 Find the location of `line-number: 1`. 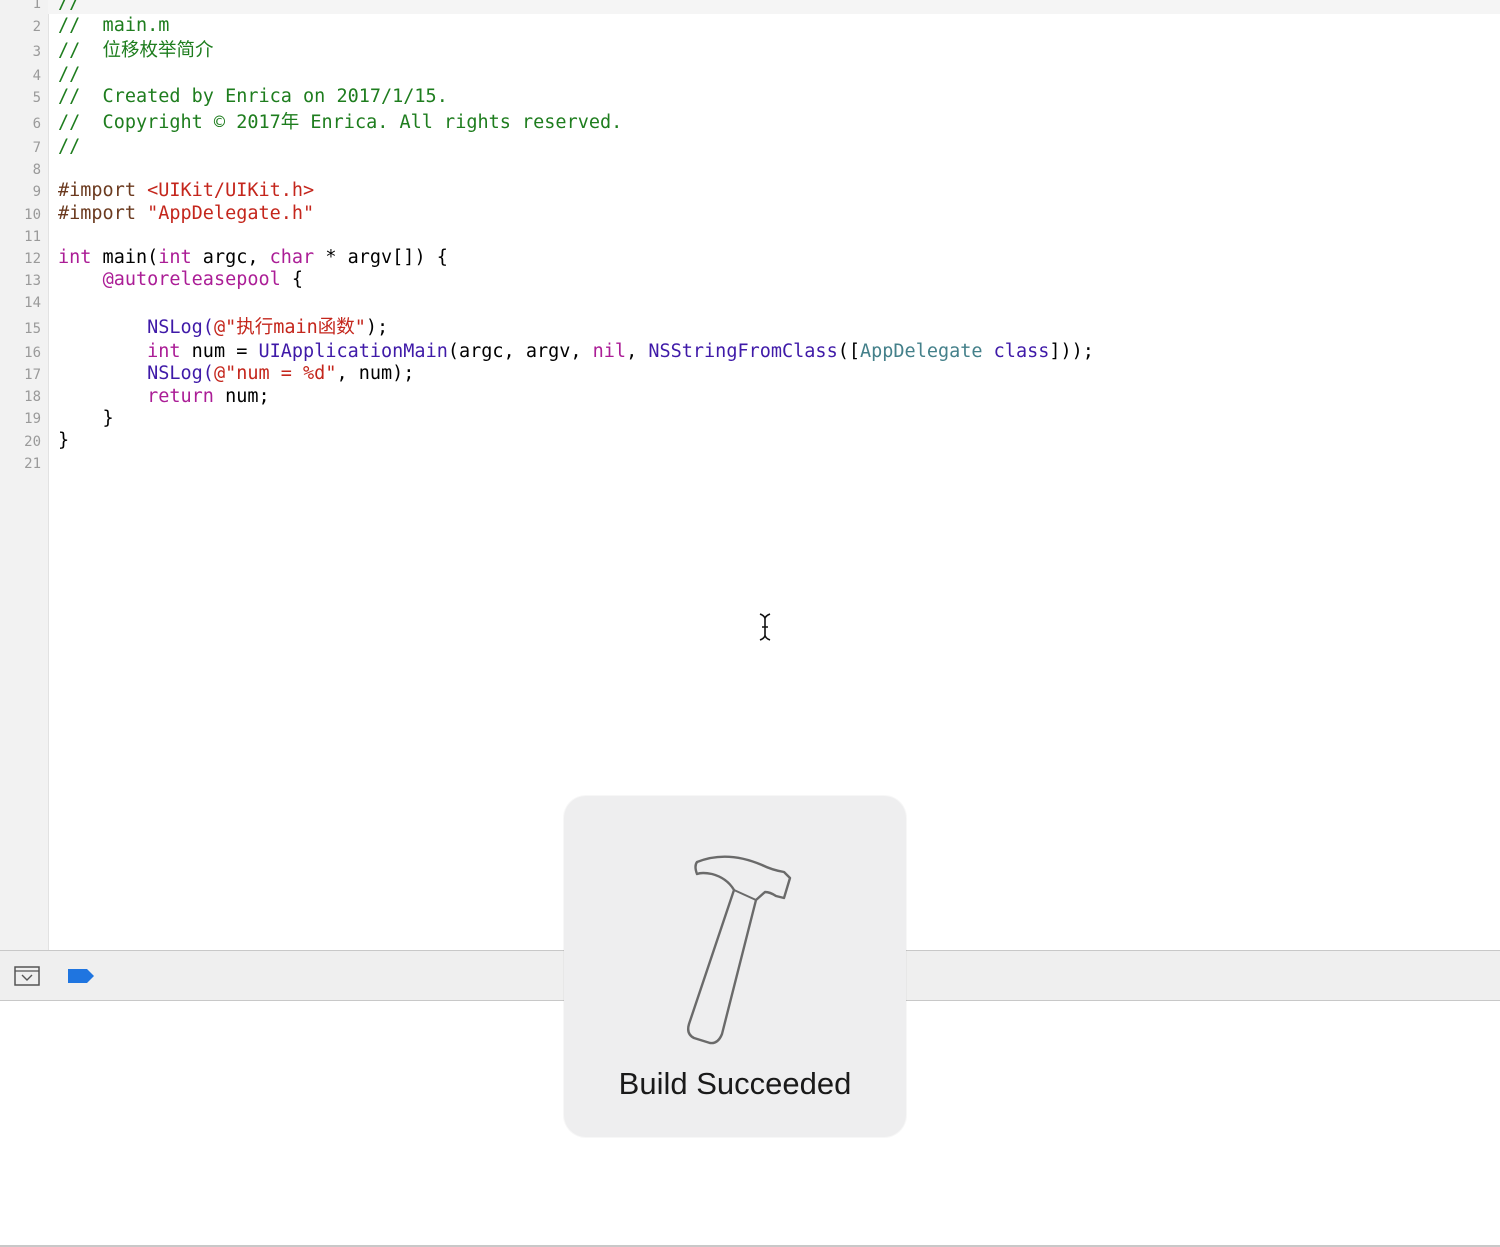

line-number: 1 is located at coordinates (36, 6).